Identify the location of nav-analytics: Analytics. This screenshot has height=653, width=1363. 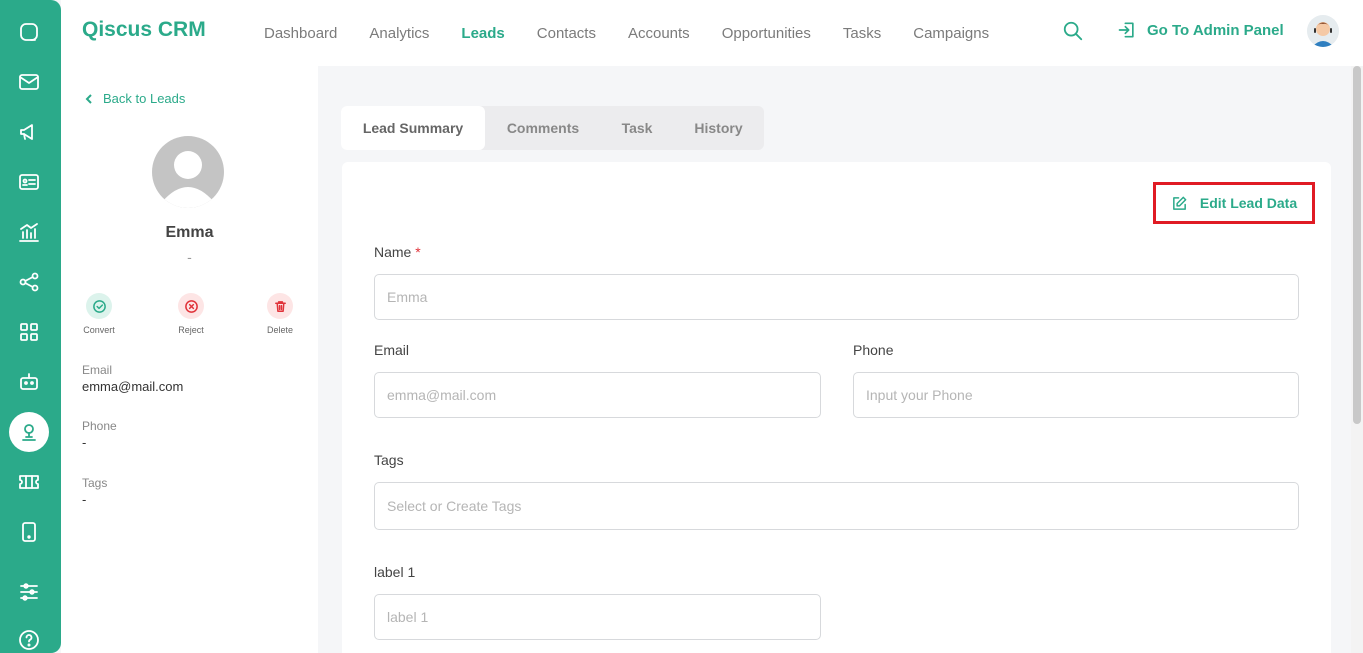
(399, 33).